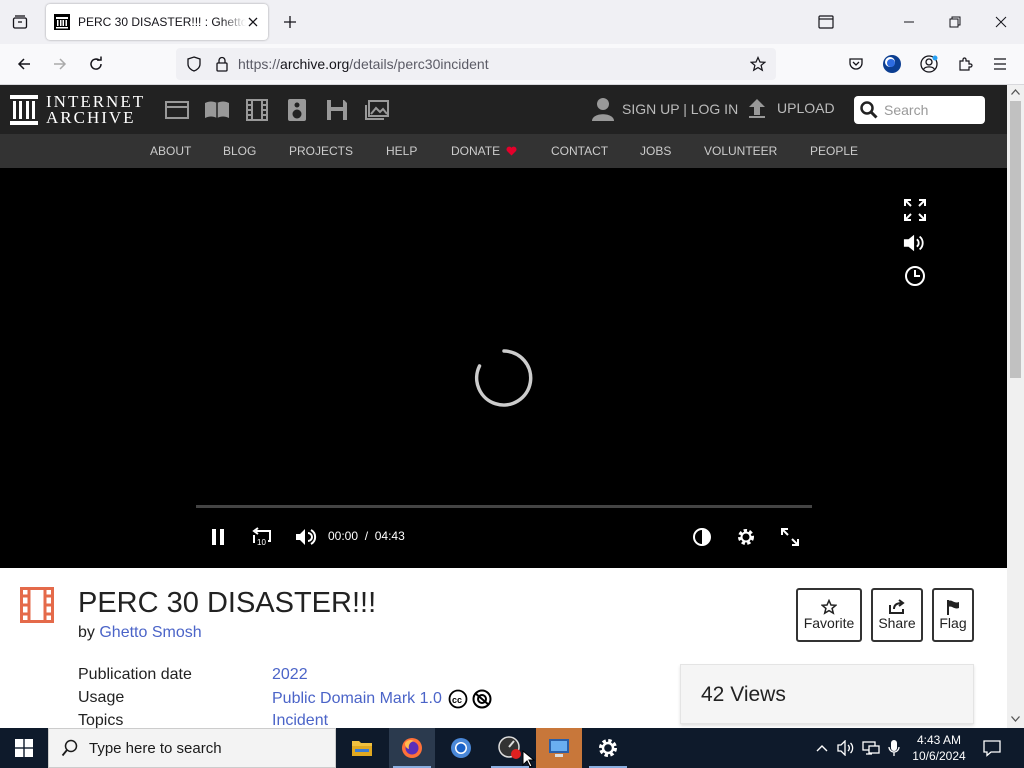  What do you see at coordinates (834, 151) in the screenshot?
I see `menu-people: PEOPLE` at bounding box center [834, 151].